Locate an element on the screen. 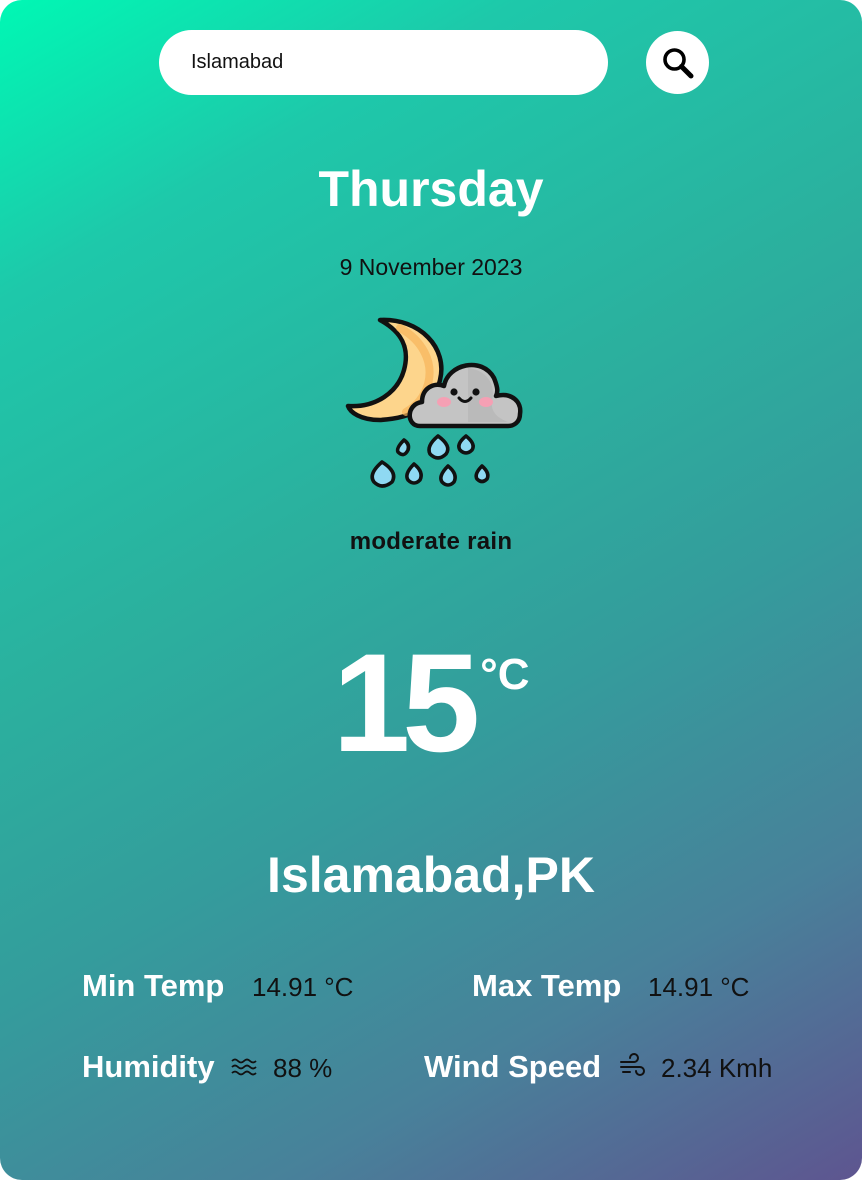  temperature-display: 15 °C is located at coordinates (431, 703).